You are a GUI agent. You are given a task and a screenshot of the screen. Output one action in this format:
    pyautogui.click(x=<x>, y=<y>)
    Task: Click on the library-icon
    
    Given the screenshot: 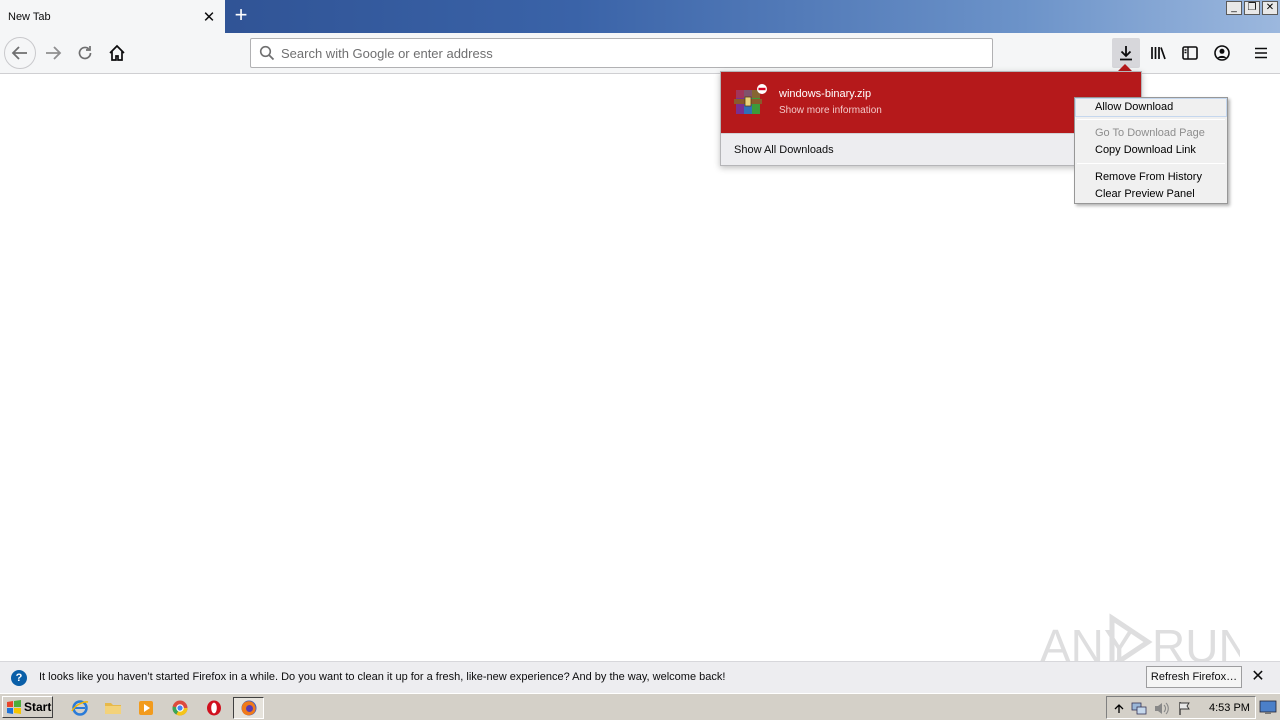 What is the action you would take?
    pyautogui.click(x=1158, y=53)
    